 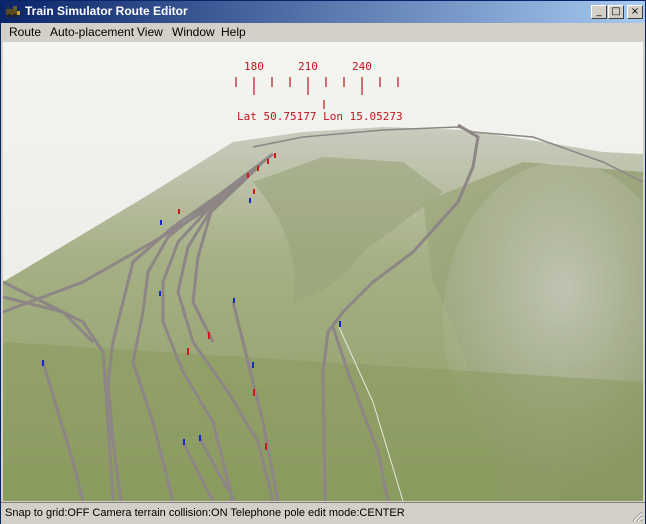 What do you see at coordinates (362, 66) in the screenshot?
I see `heading-label-240: 240` at bounding box center [362, 66].